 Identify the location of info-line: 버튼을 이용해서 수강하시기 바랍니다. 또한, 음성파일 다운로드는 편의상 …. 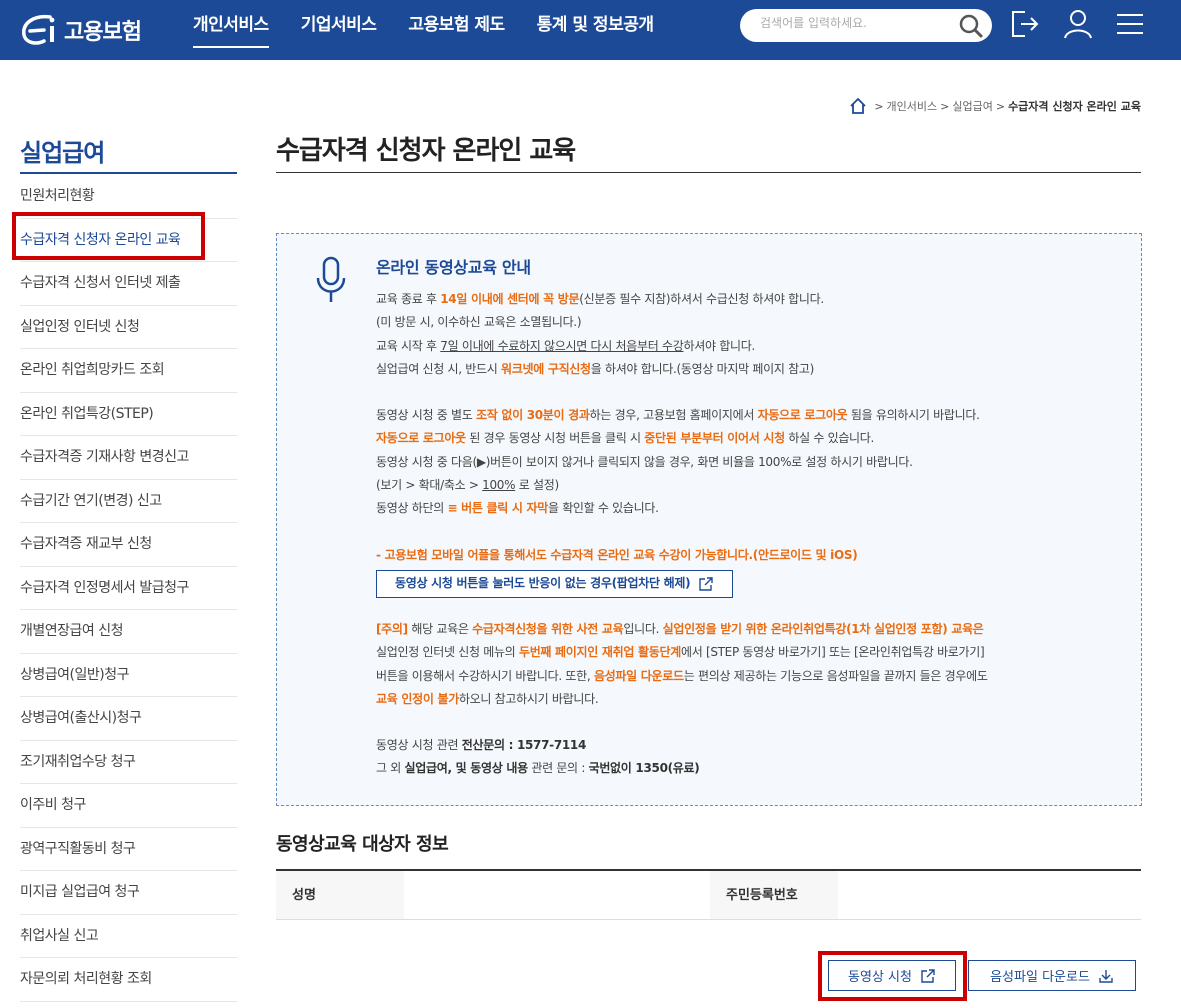
(751, 676).